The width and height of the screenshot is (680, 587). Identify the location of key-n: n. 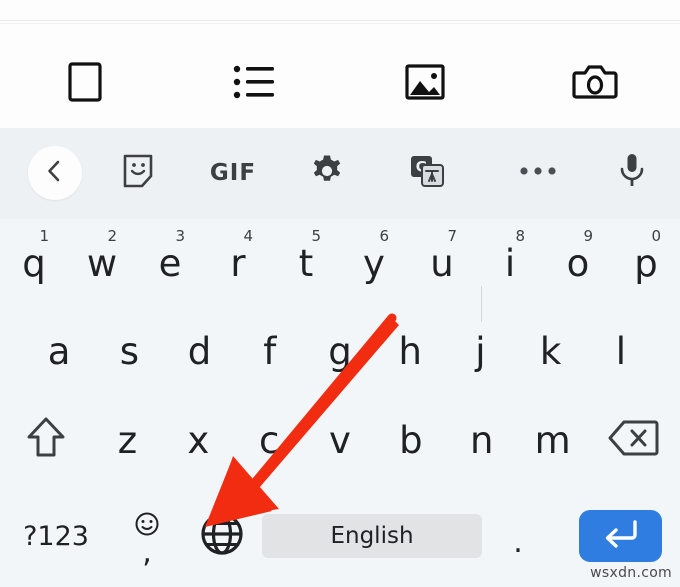
(481, 440).